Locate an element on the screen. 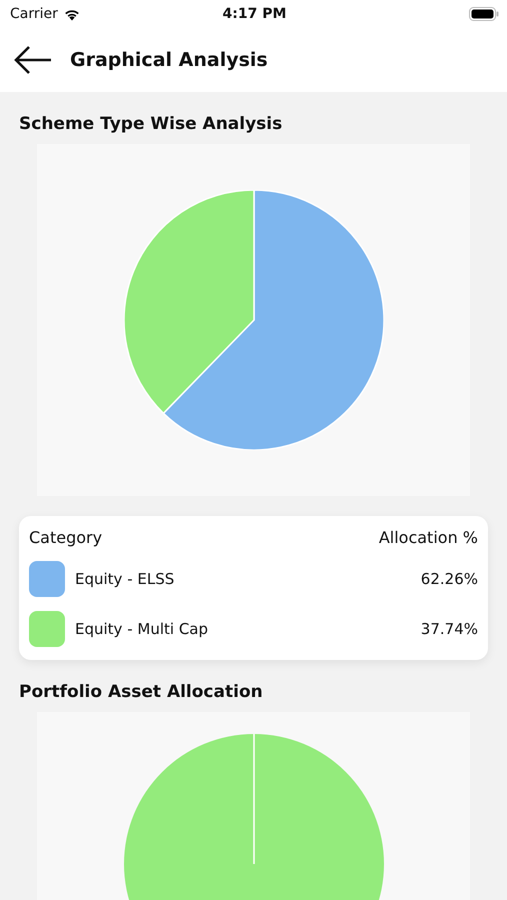  section-title: Scheme Type Wise Analysis is located at coordinates (151, 124).